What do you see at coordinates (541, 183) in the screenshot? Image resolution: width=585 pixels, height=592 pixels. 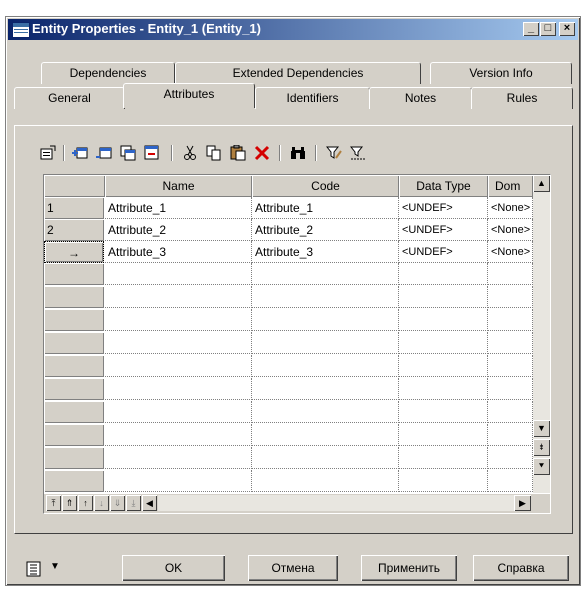 I see `scroll-up-icon: ▲` at bounding box center [541, 183].